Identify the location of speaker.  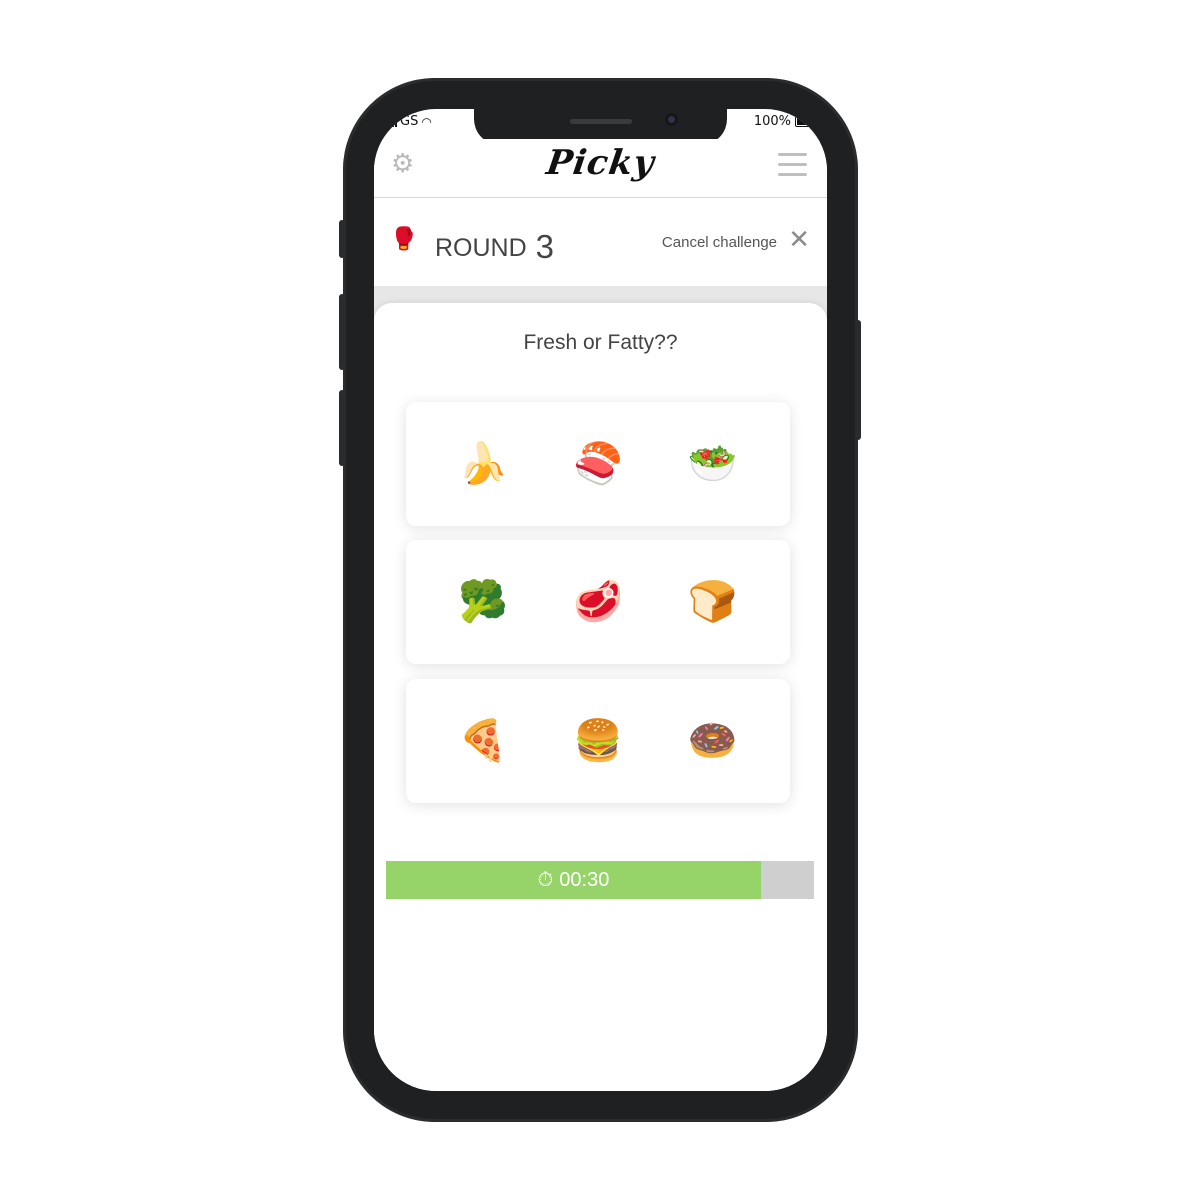
(601, 121).